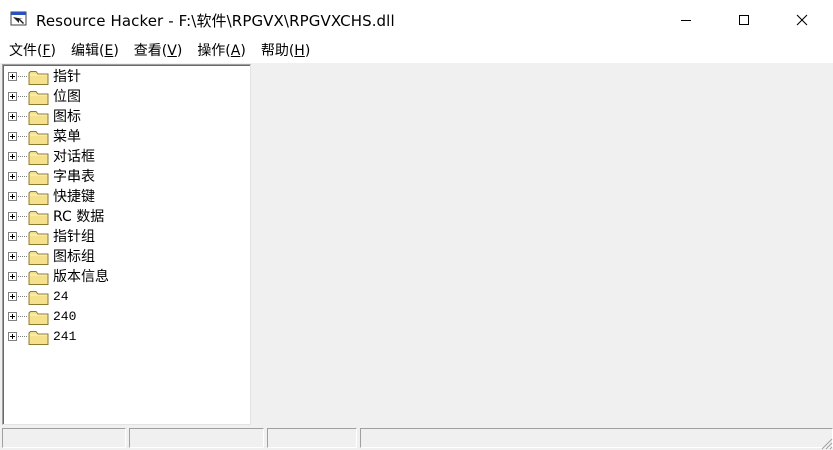  I want to click on menu-bar: 文件(F) 编辑(E) 查看(V) 操作(A) 帮助(H), so click(416, 51).